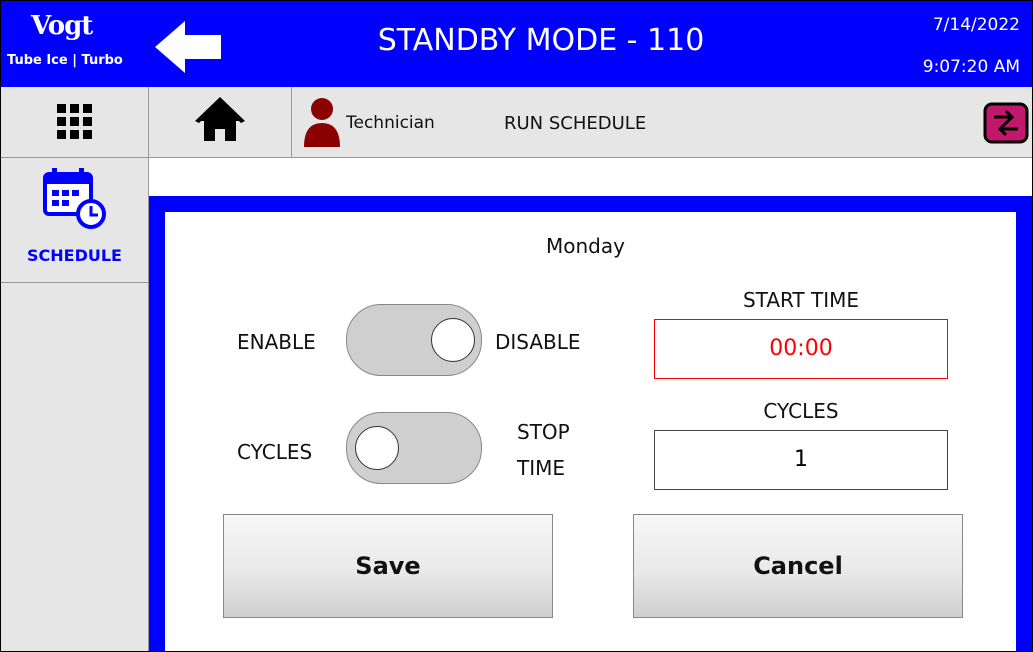  Describe the element at coordinates (575, 123) in the screenshot. I see `page-name-label: RUN SCHEDULE` at that location.